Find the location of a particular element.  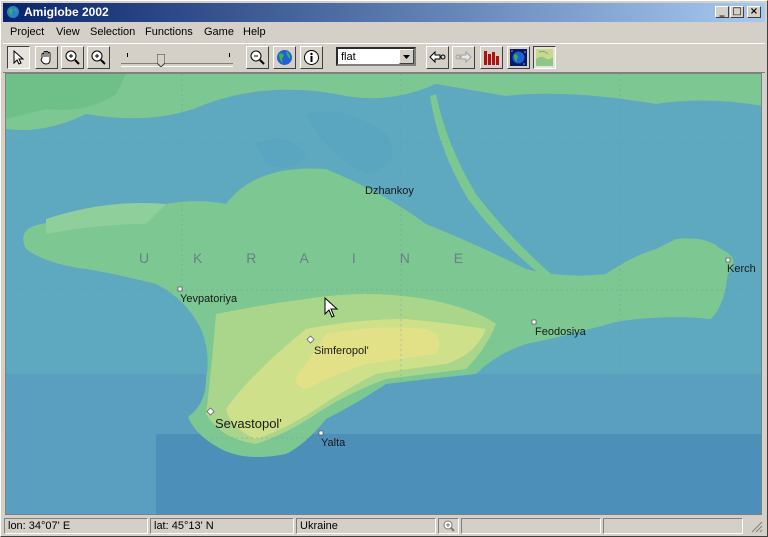

title-bar: Amiglobe 2002 _ □ × is located at coordinates (384, 12).